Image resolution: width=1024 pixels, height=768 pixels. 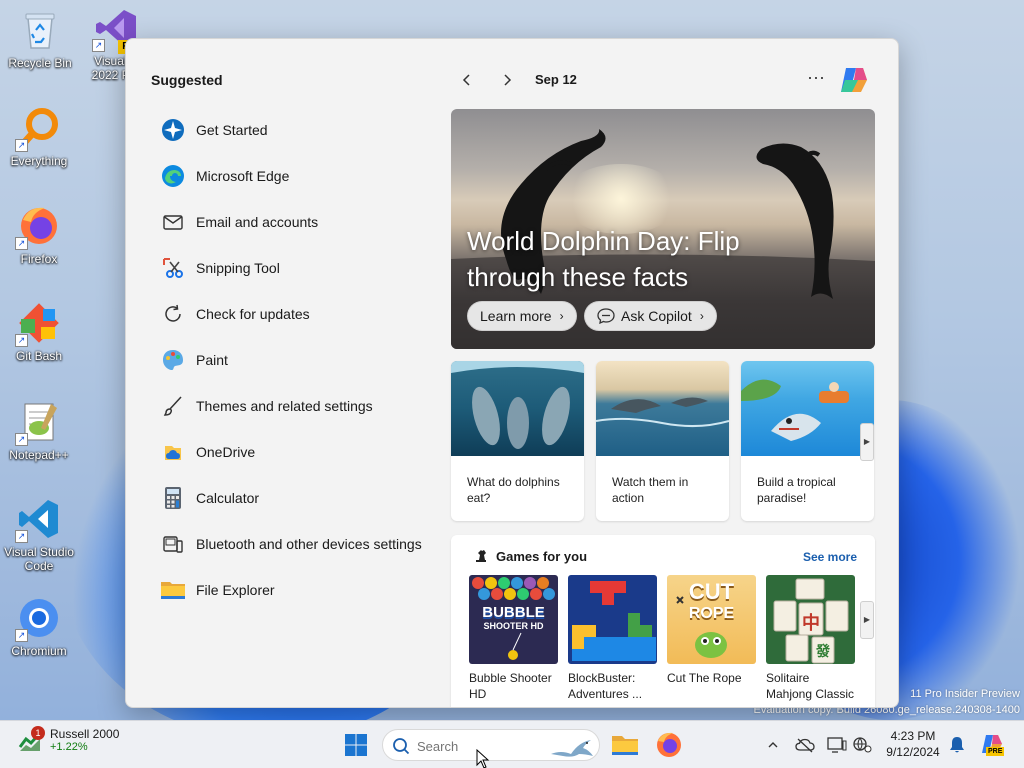 I want to click on triangle-right-icon: ▶, so click(x=867, y=619).